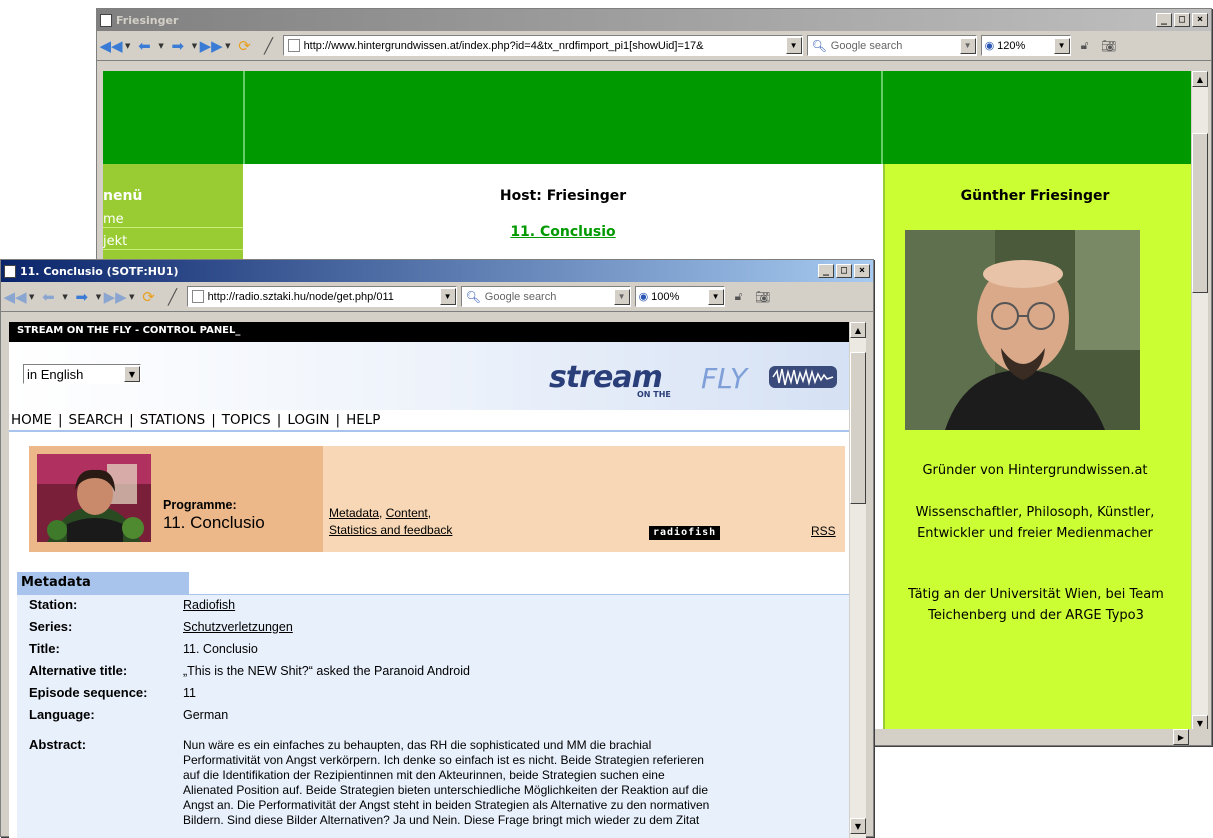  I want to click on scroll-down-icon: ▼, so click(858, 826).